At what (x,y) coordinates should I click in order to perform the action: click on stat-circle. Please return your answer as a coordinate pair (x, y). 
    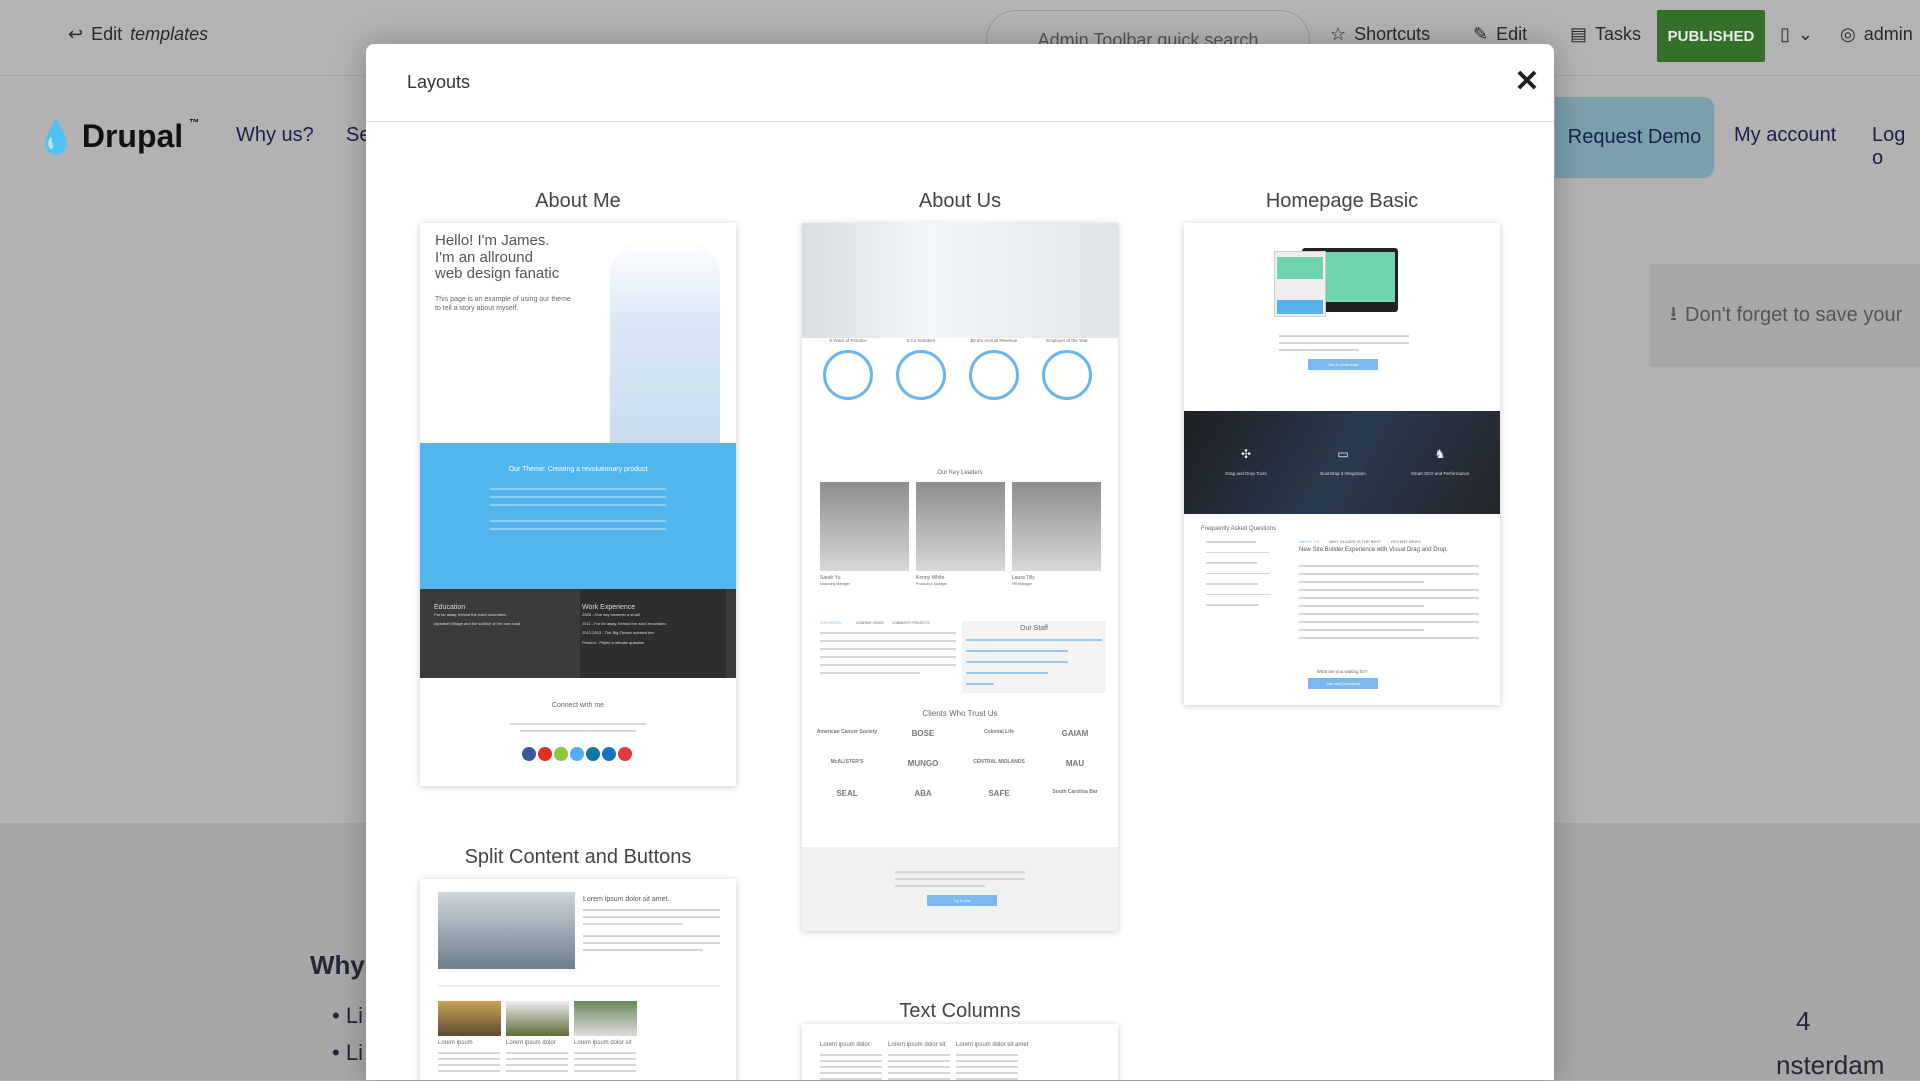
    Looking at the image, I should click on (994, 375).